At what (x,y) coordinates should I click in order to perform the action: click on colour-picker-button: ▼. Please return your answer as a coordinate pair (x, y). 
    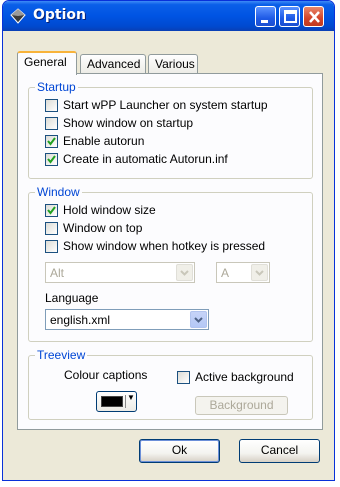
    Looking at the image, I should click on (116, 401).